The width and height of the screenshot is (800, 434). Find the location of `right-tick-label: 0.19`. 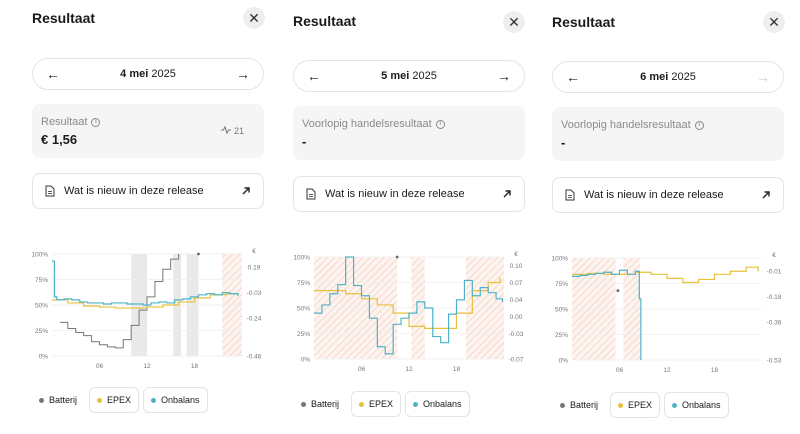

right-tick-label: 0.19 is located at coordinates (254, 267).